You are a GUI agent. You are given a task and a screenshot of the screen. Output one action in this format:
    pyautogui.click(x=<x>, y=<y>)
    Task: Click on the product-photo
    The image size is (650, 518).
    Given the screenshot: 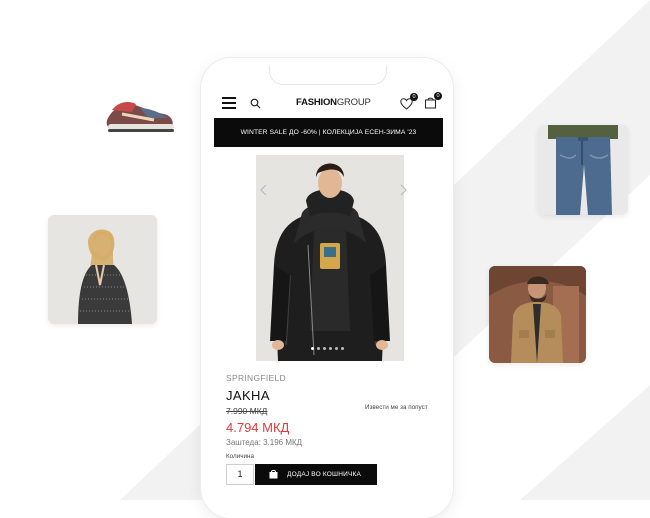 What is the action you would take?
    pyautogui.click(x=330, y=258)
    